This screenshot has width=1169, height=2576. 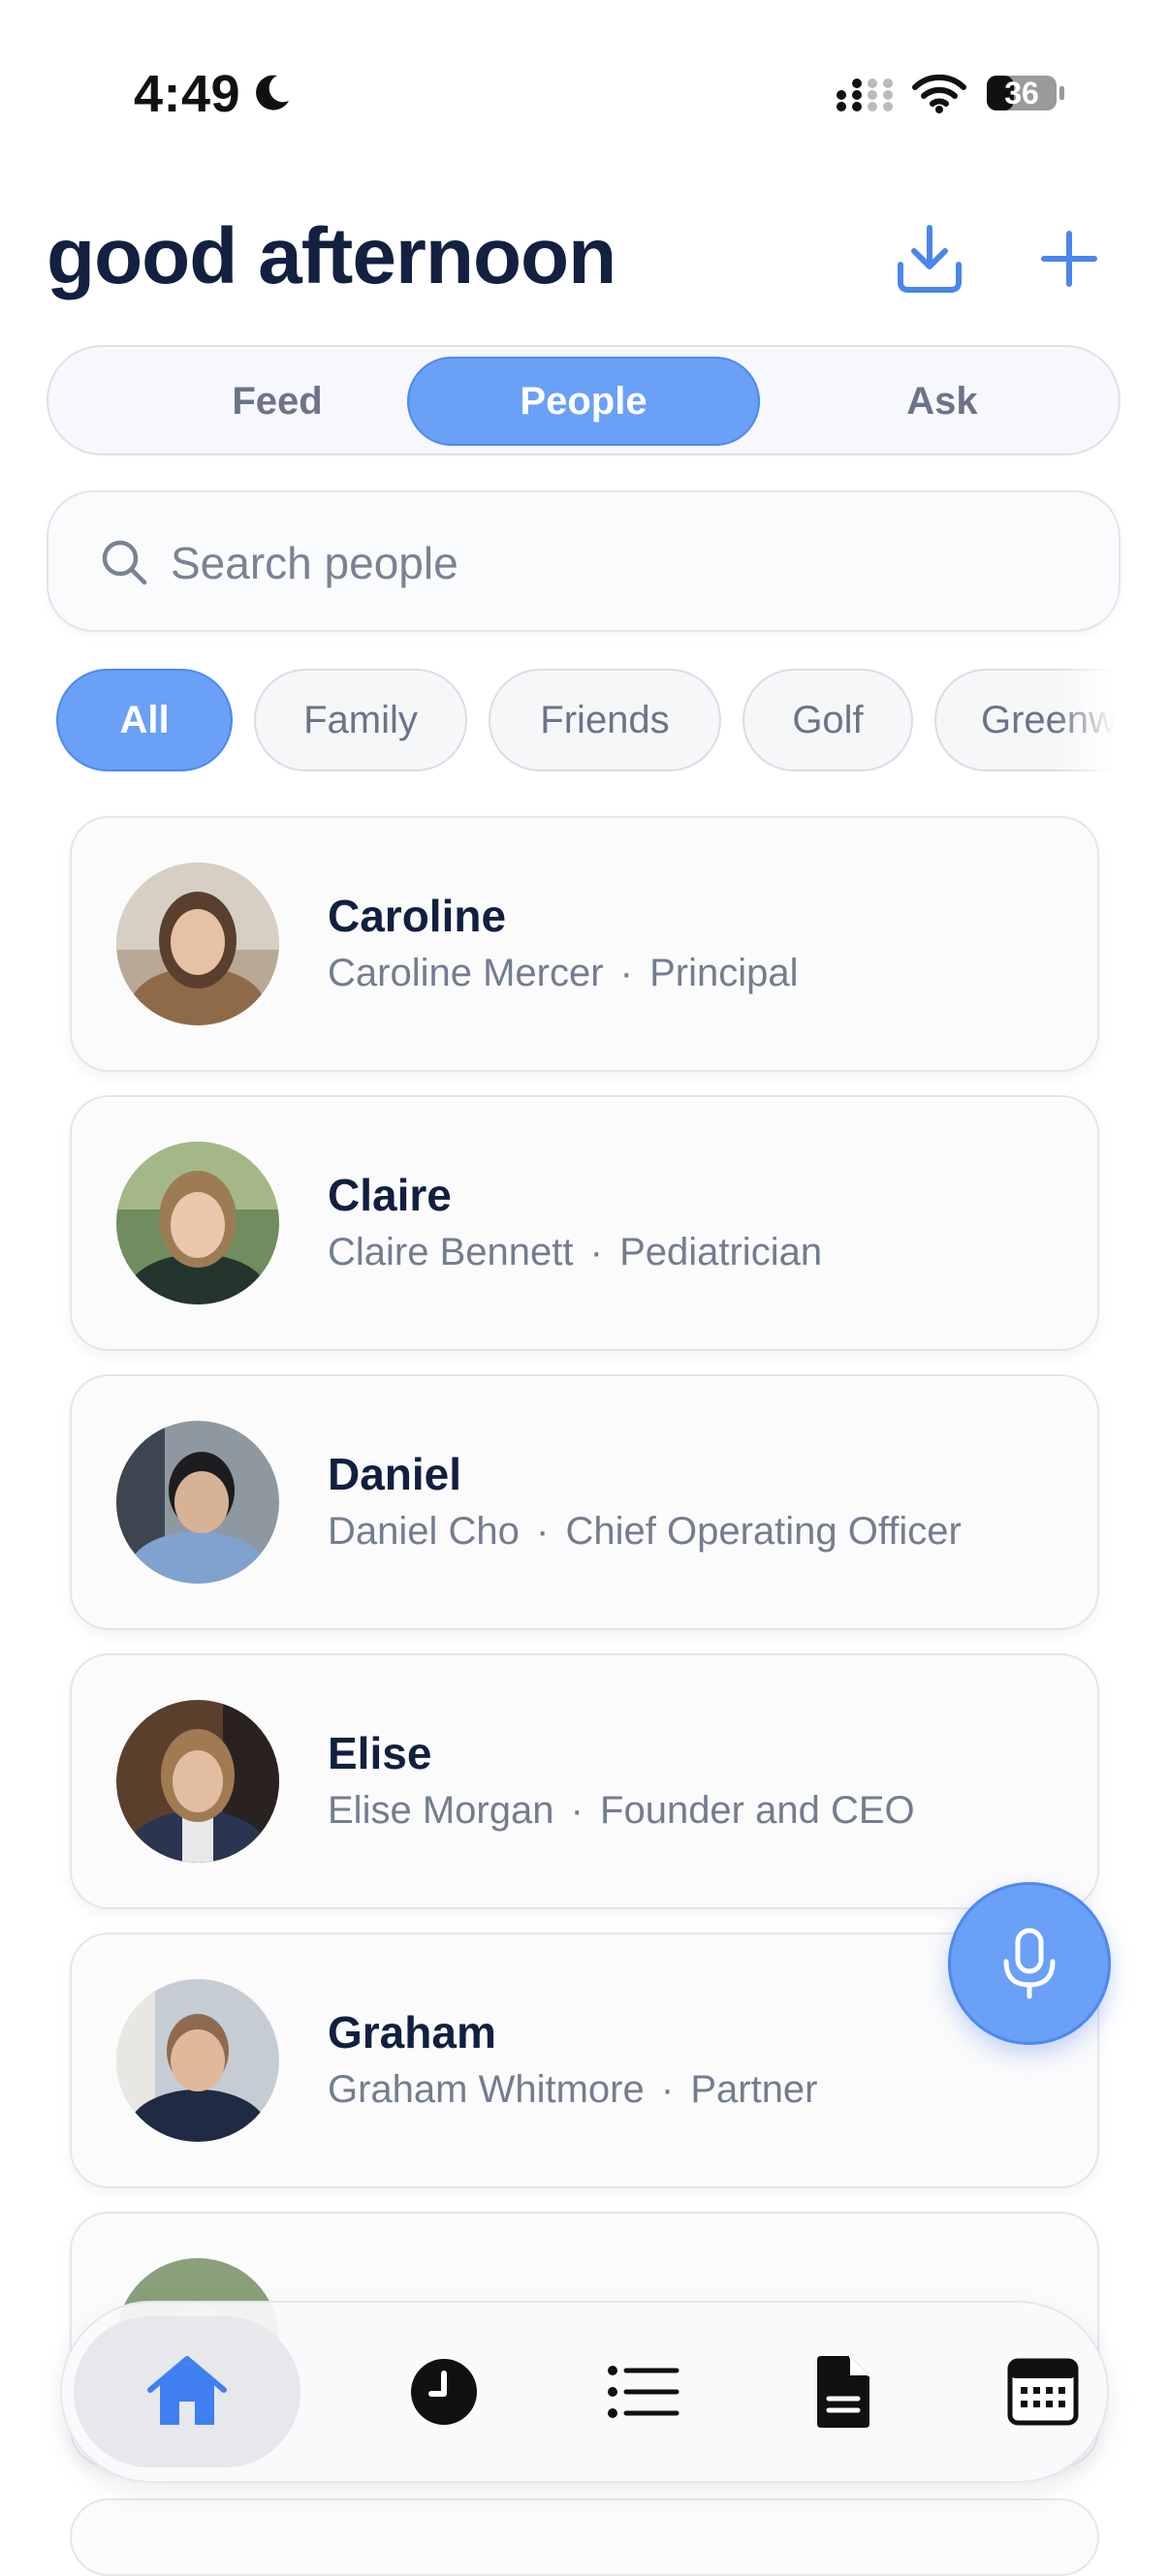 I want to click on list-item, so click(x=584, y=2537).